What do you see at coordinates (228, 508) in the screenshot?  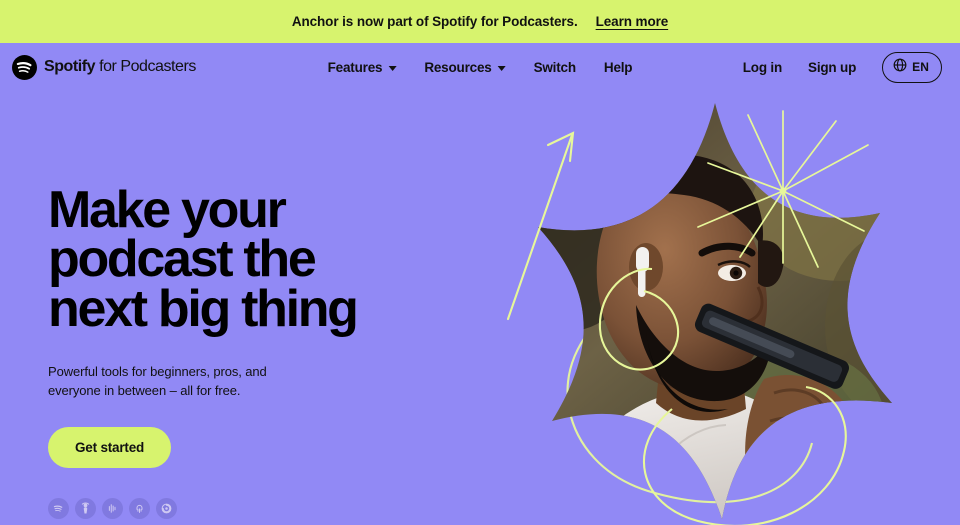 I see `distribution-platform-list` at bounding box center [228, 508].